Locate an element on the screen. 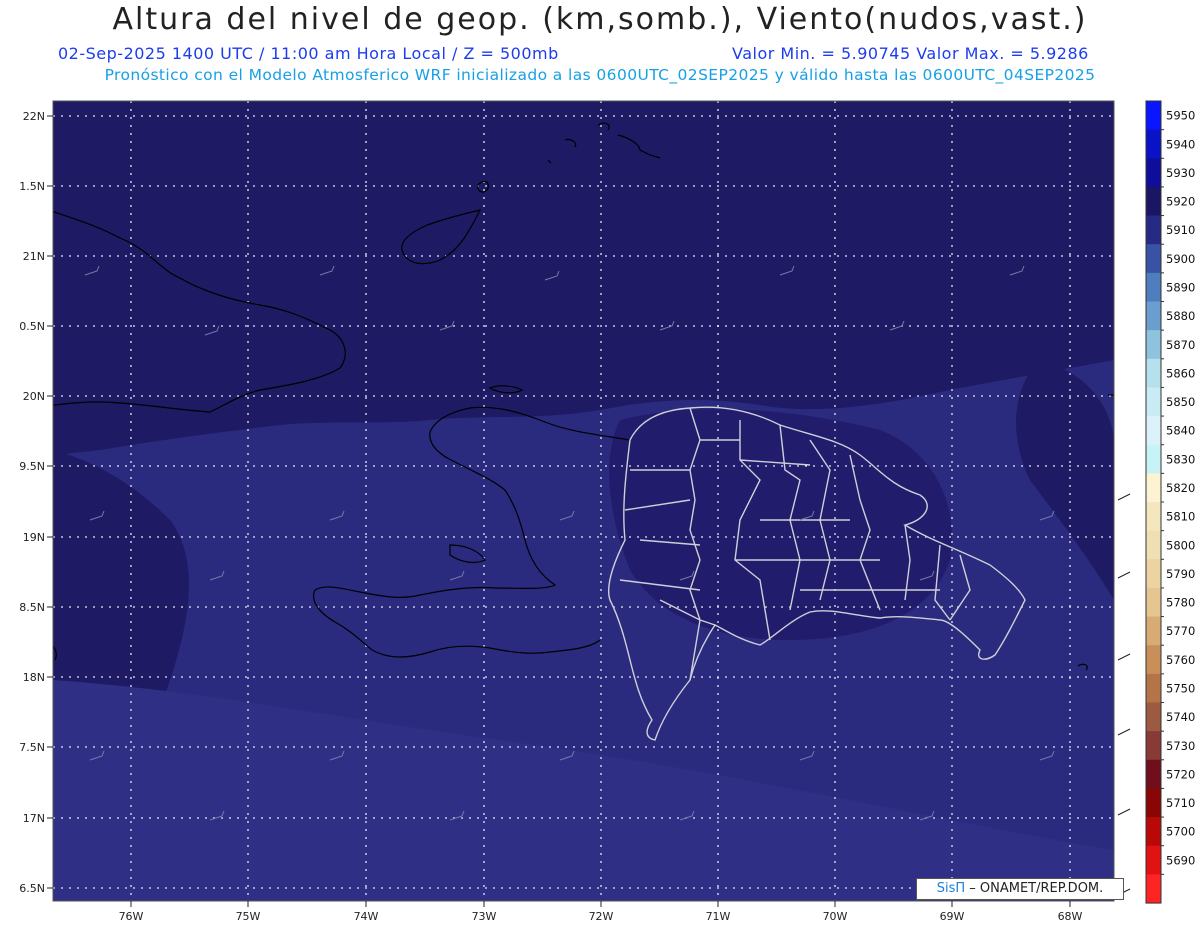 The image size is (1200, 927). lon-axis: 76W 75W 74W 73W 72W 71W 70W 69W 68W is located at coordinates (601, 912).